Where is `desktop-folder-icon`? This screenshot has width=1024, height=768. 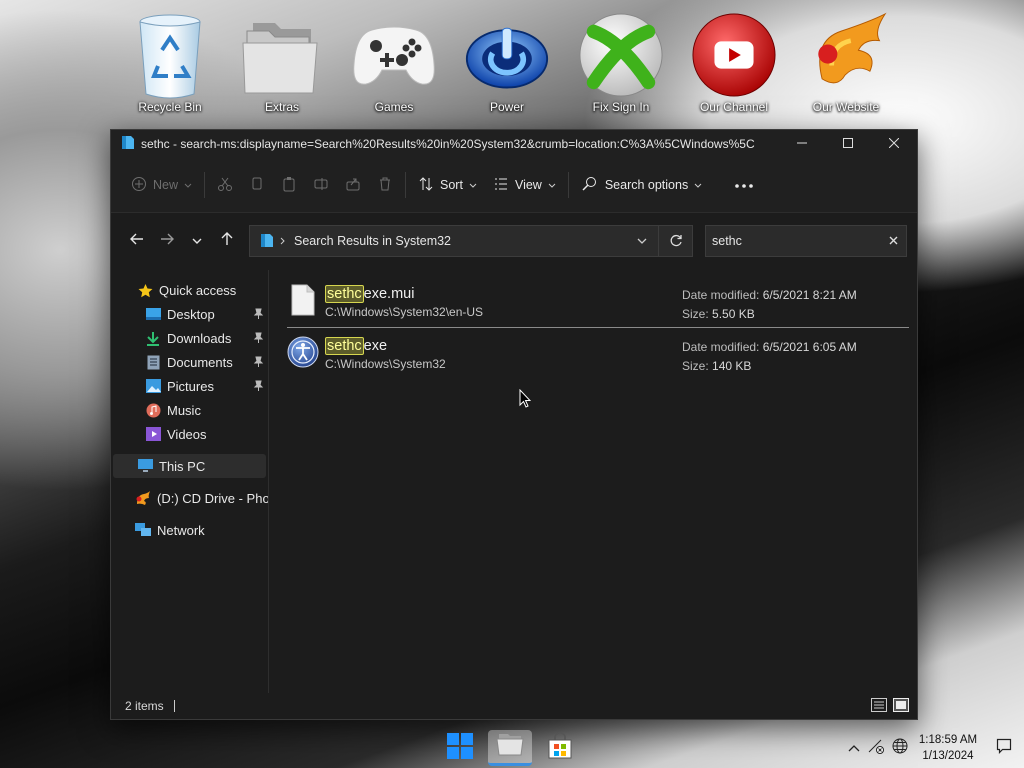
desktop-folder-icon is located at coordinates (153, 314).